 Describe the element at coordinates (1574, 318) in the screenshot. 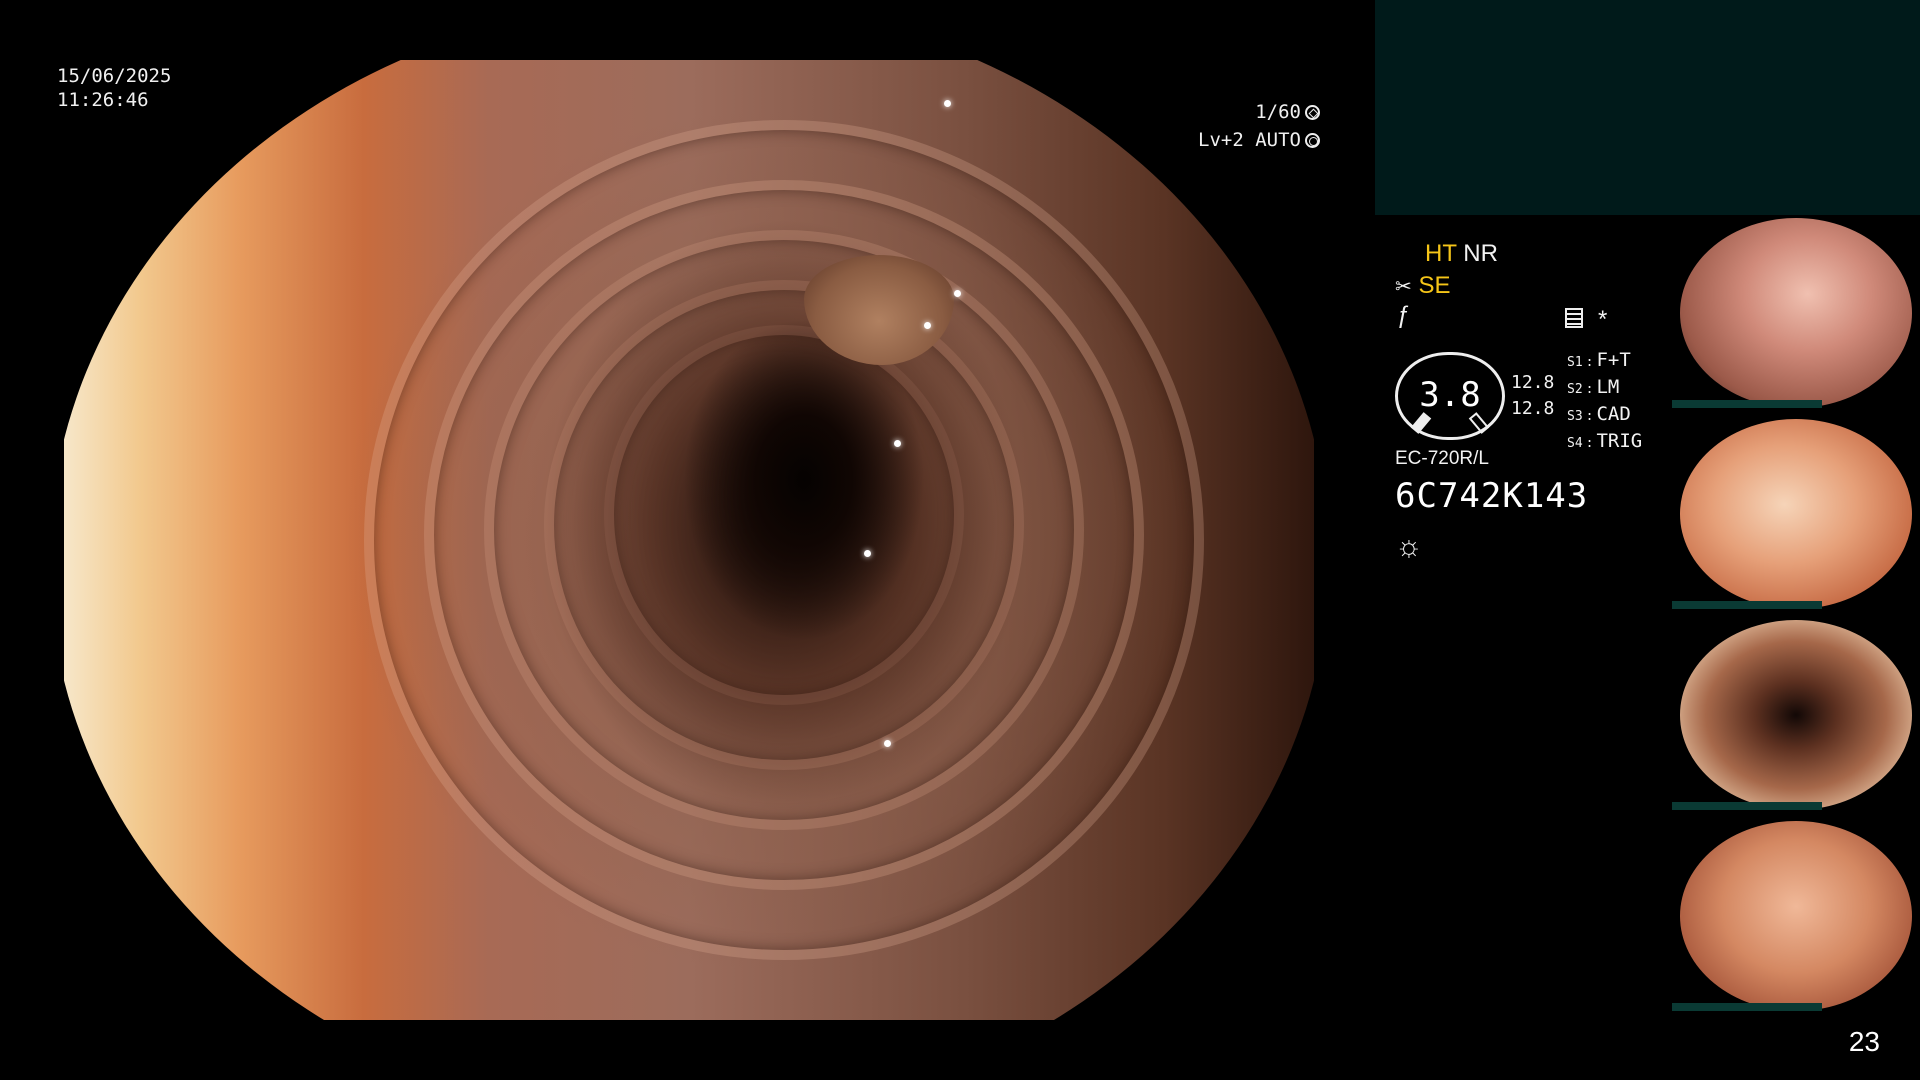

I see `memo-icon` at that location.